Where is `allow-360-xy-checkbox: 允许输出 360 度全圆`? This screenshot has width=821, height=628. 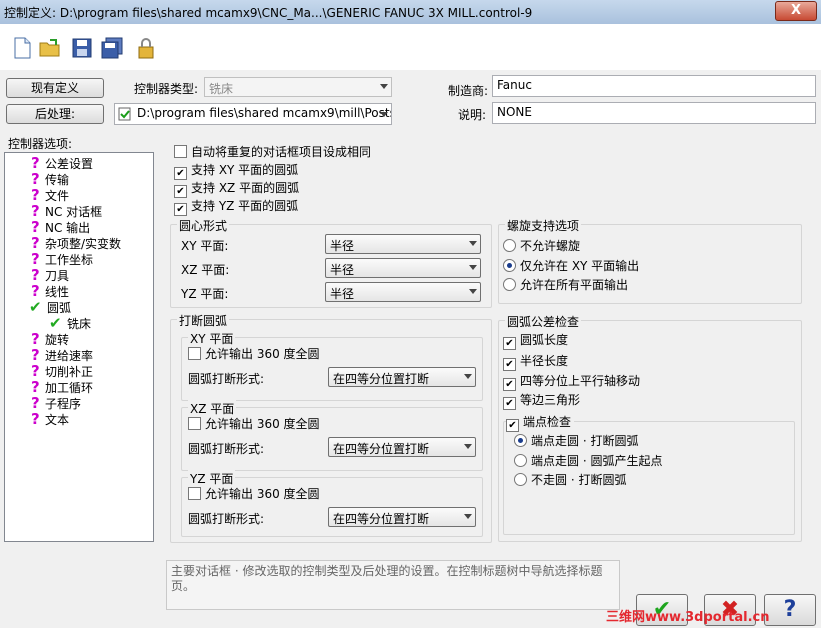 allow-360-xy-checkbox: 允许输出 360 度全圆 is located at coordinates (254, 354).